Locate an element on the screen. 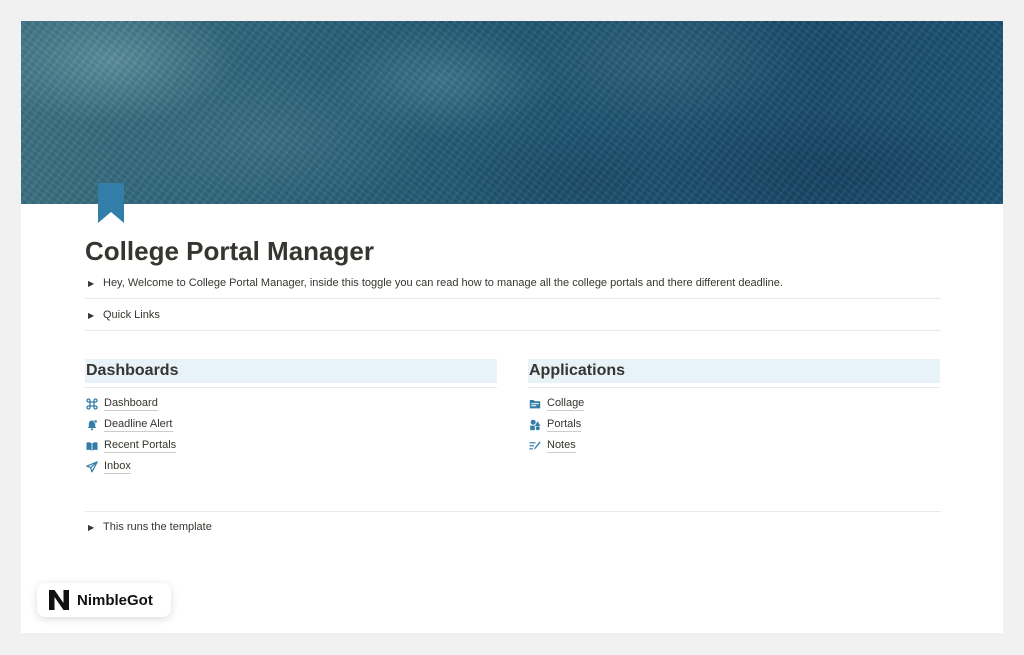  brand-name: NimbleGot is located at coordinates (115, 600).